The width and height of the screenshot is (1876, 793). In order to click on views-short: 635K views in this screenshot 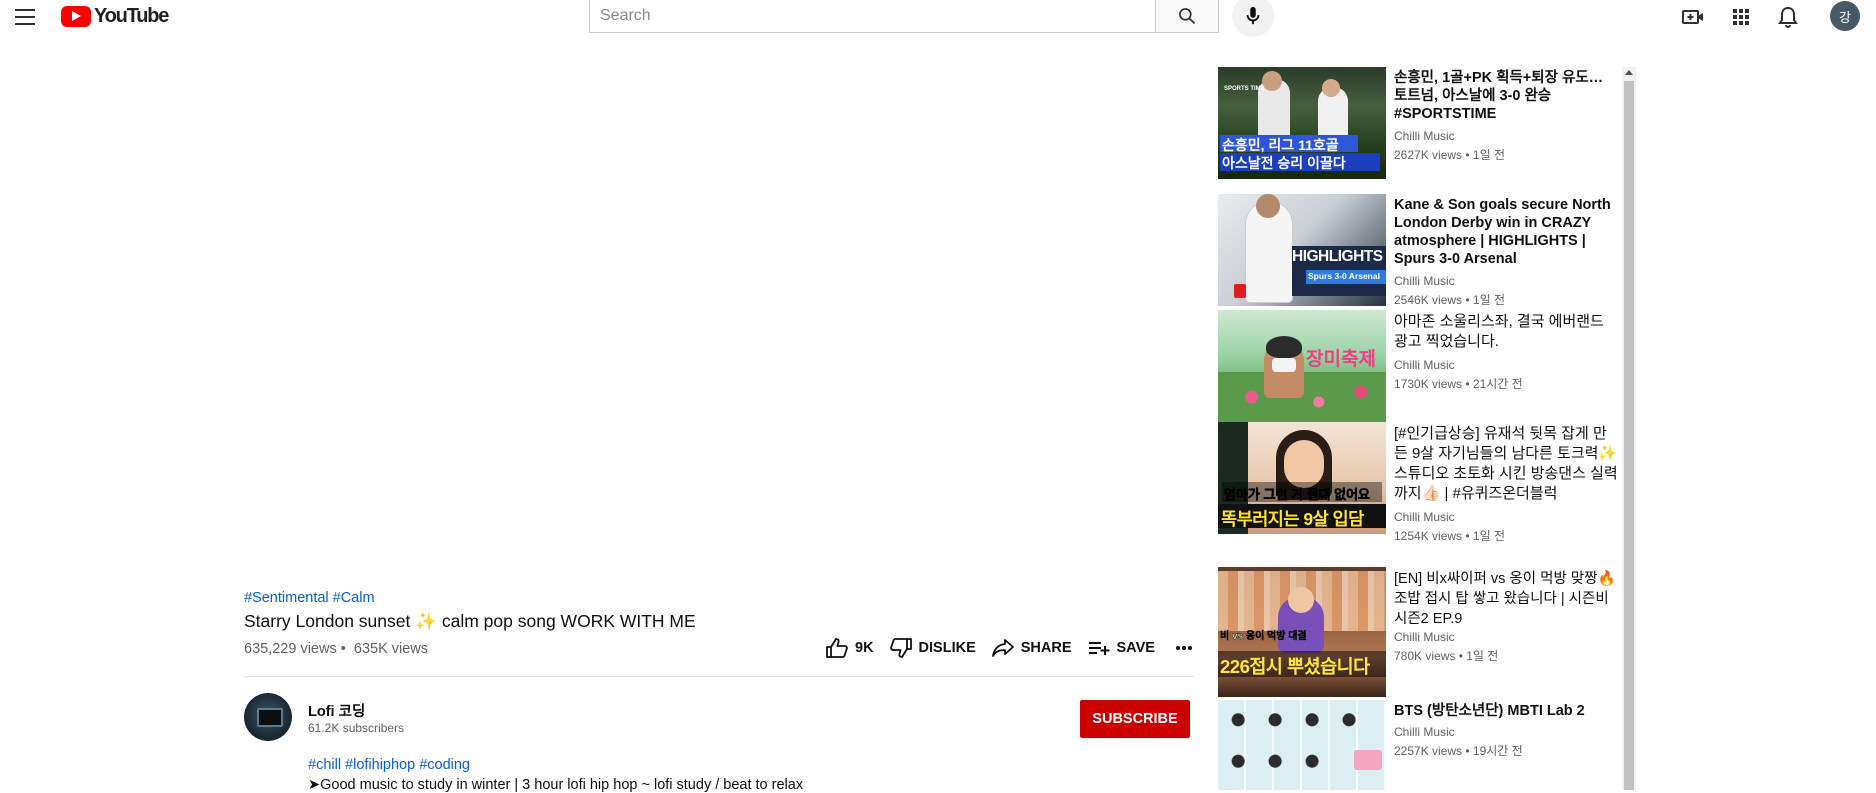, I will do `click(391, 649)`.